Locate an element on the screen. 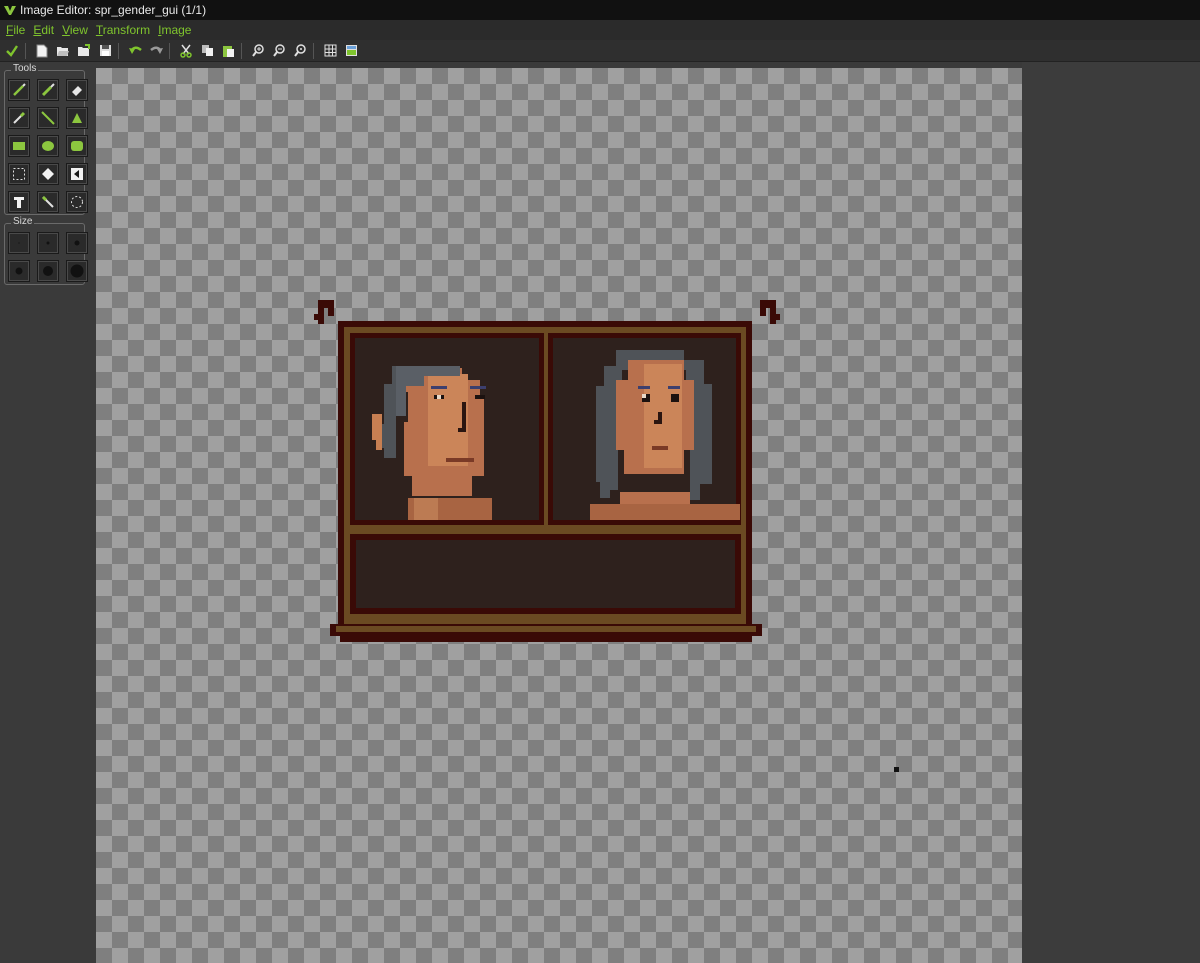 This screenshot has height=963, width=1200. change-color-icon is located at coordinates (77, 174).